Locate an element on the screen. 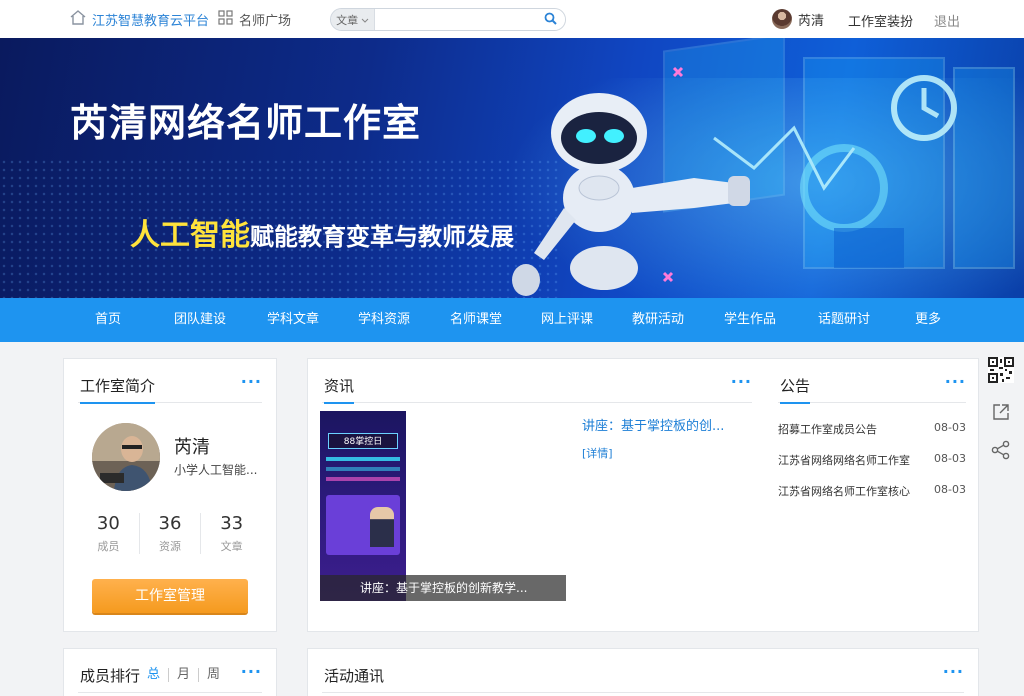  stat-members-label: 成员 is located at coordinates (108, 546).